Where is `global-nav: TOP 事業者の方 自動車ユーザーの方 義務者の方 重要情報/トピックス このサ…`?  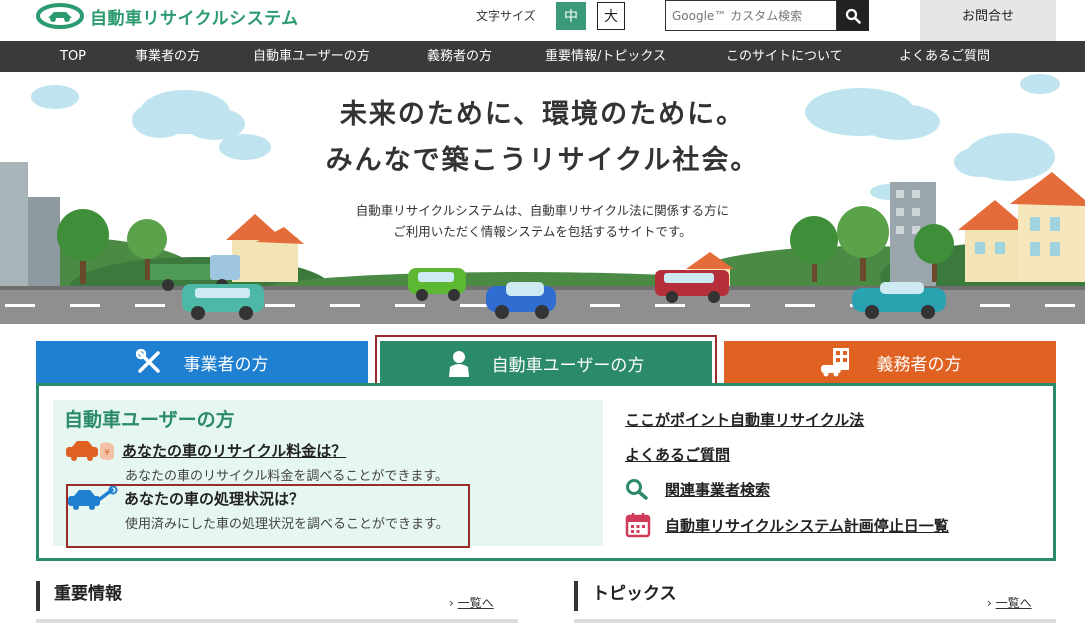 global-nav: TOP 事業者の方 自動車ユーザーの方 義務者の方 重要情報/トピックス このサ… is located at coordinates (542, 56).